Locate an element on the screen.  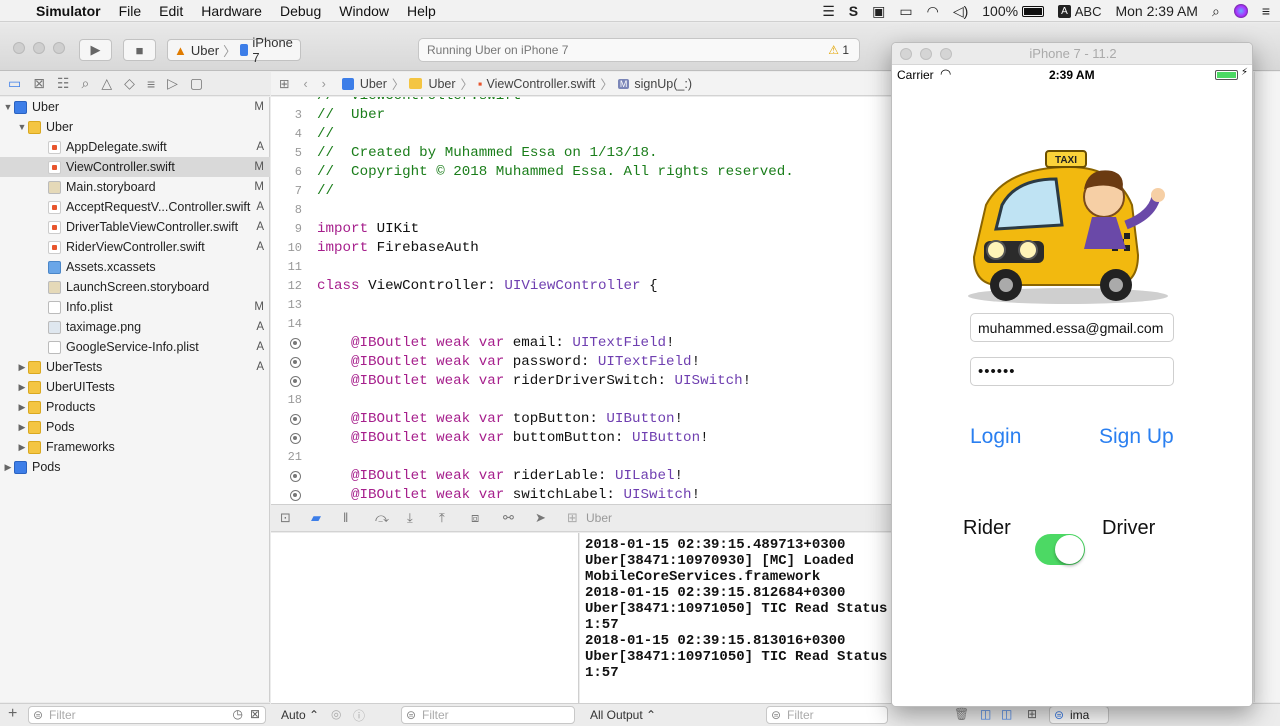
back-icon: ‹ is located at coordinates (305, 84).